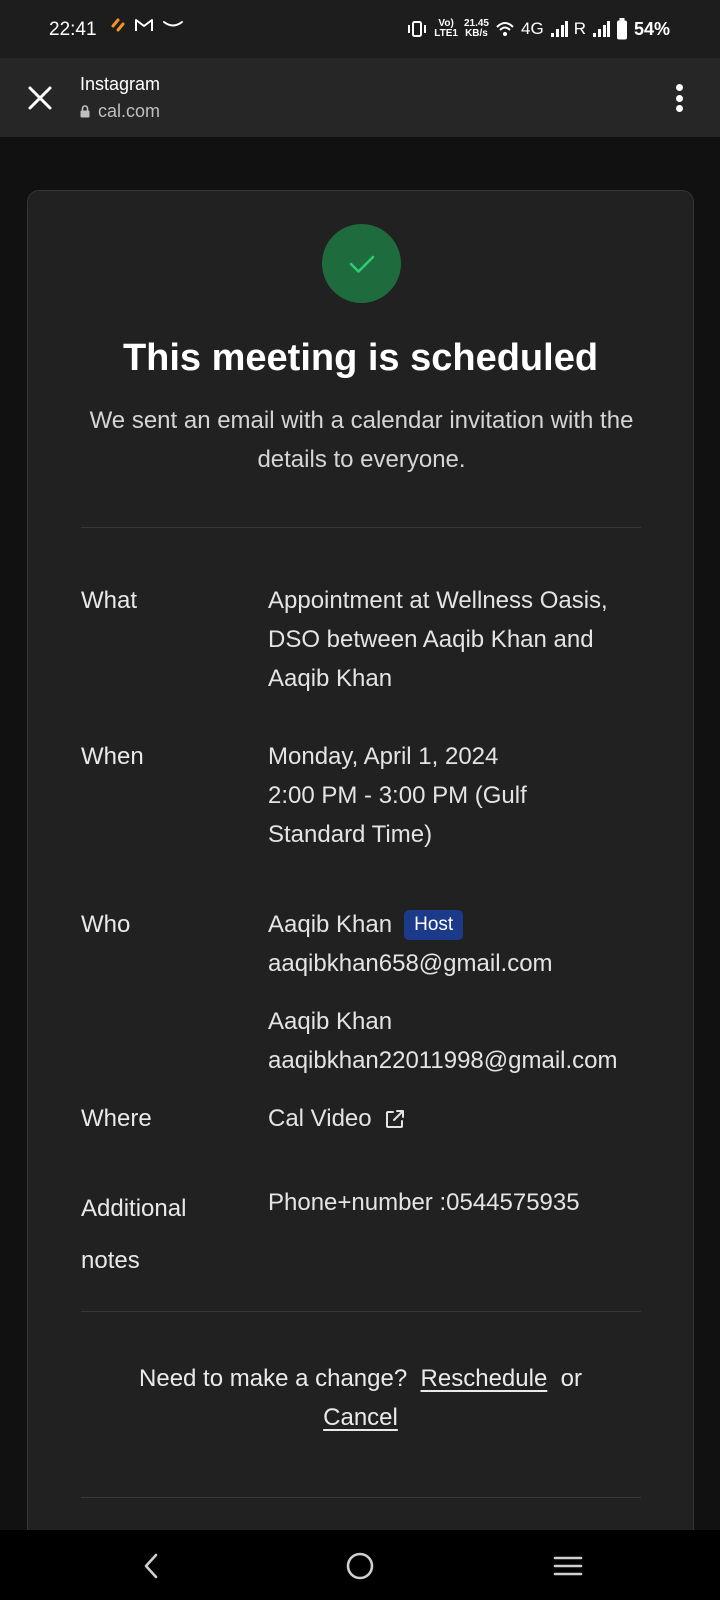 Image resolution: width=720 pixels, height=1600 pixels. What do you see at coordinates (476, 33) in the screenshot?
I see `net-speed-unit: KB/s` at bounding box center [476, 33].